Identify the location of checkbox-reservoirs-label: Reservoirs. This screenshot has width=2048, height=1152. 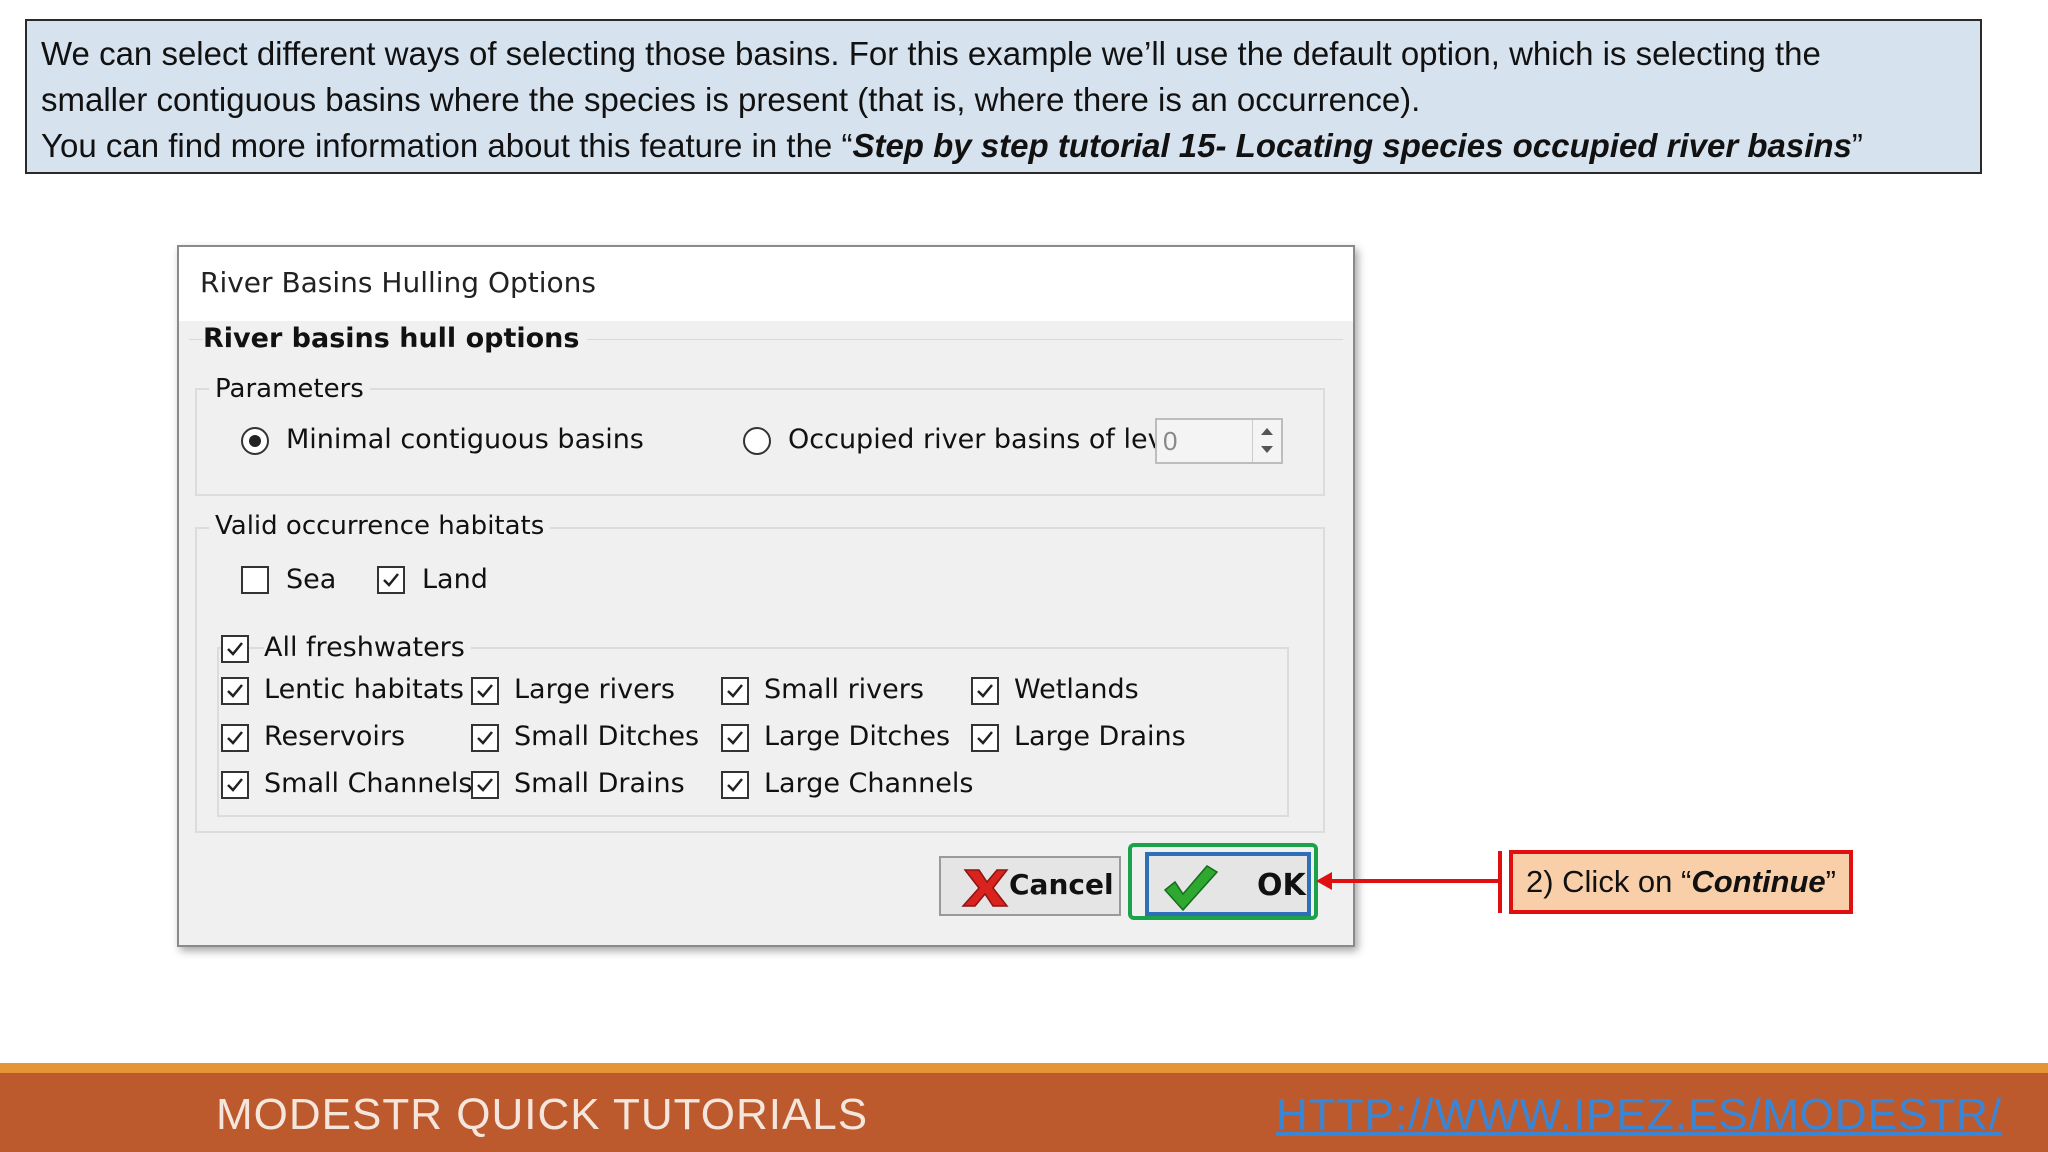
(334, 736).